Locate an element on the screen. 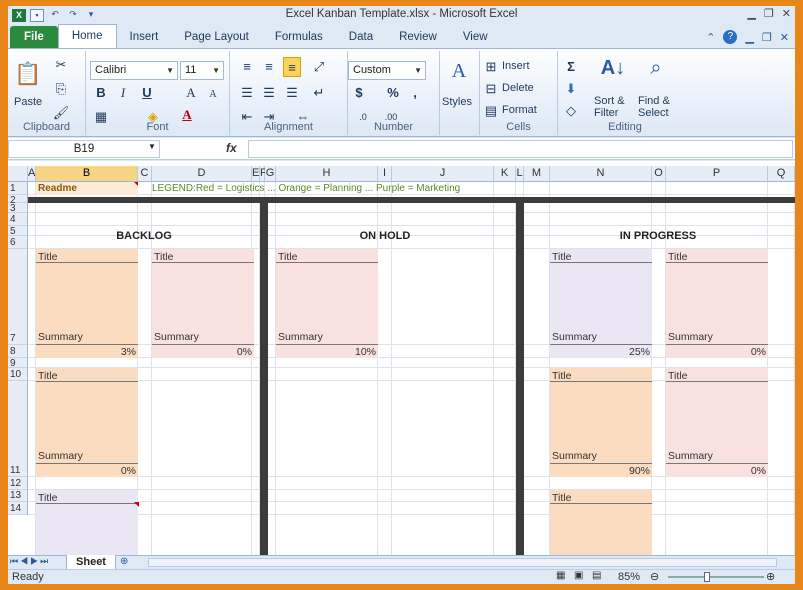 Image resolution: width=803 pixels, height=590 pixels. align-bottom-icon: ≡ is located at coordinates (292, 67).